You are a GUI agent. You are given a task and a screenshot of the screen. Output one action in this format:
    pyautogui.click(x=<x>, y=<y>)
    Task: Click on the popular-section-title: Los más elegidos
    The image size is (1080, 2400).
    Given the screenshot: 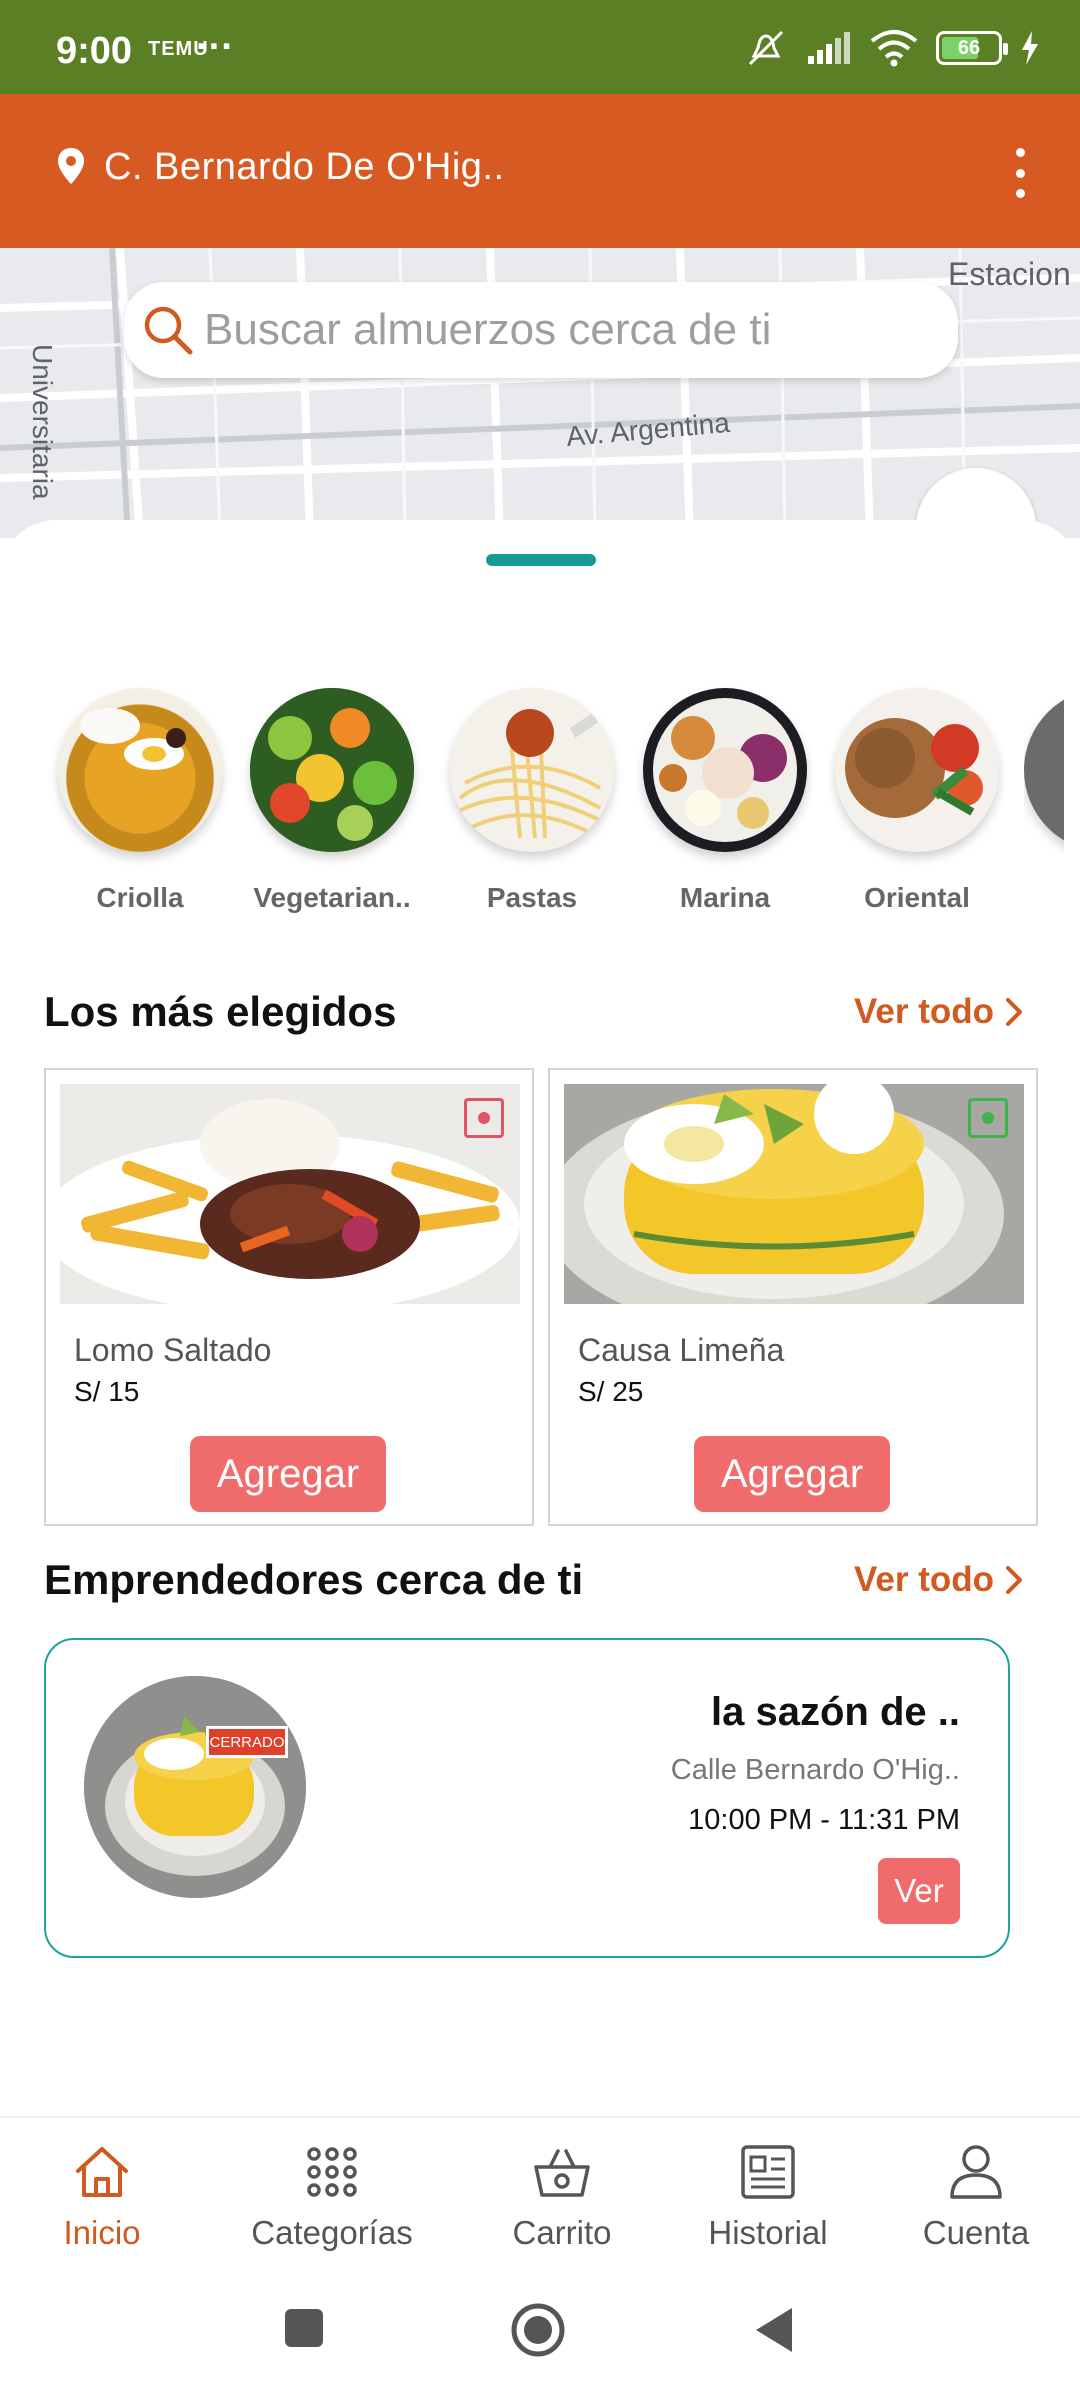 What is the action you would take?
    pyautogui.click(x=220, y=1011)
    